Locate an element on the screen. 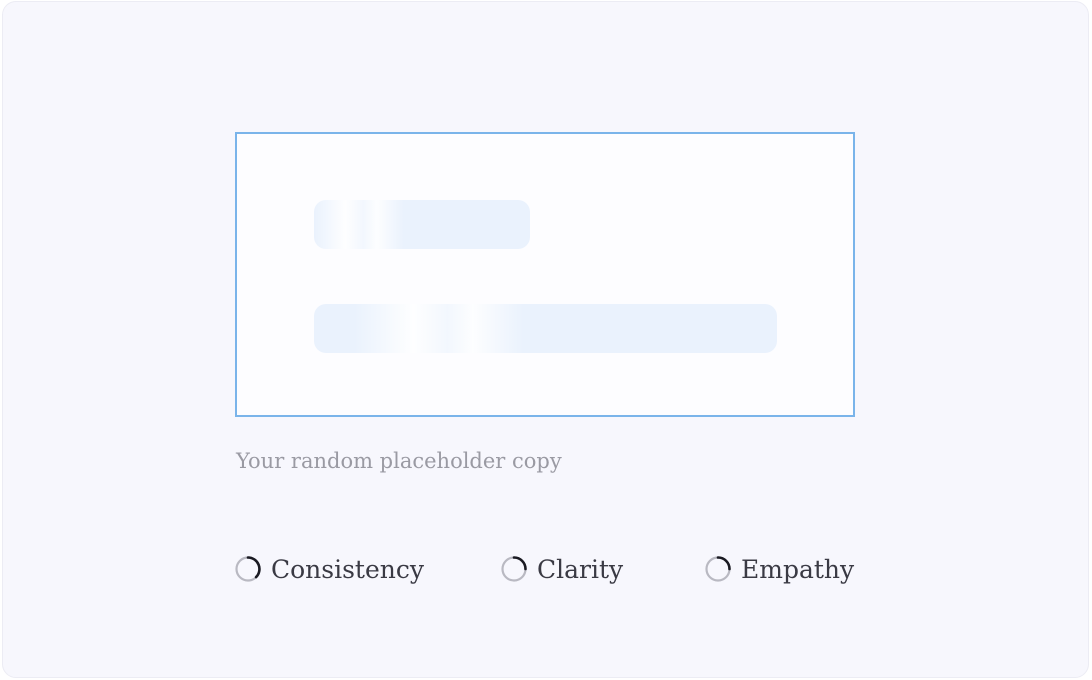 This screenshot has height=680, width=1092. loader-label: Empathy is located at coordinates (798, 569).